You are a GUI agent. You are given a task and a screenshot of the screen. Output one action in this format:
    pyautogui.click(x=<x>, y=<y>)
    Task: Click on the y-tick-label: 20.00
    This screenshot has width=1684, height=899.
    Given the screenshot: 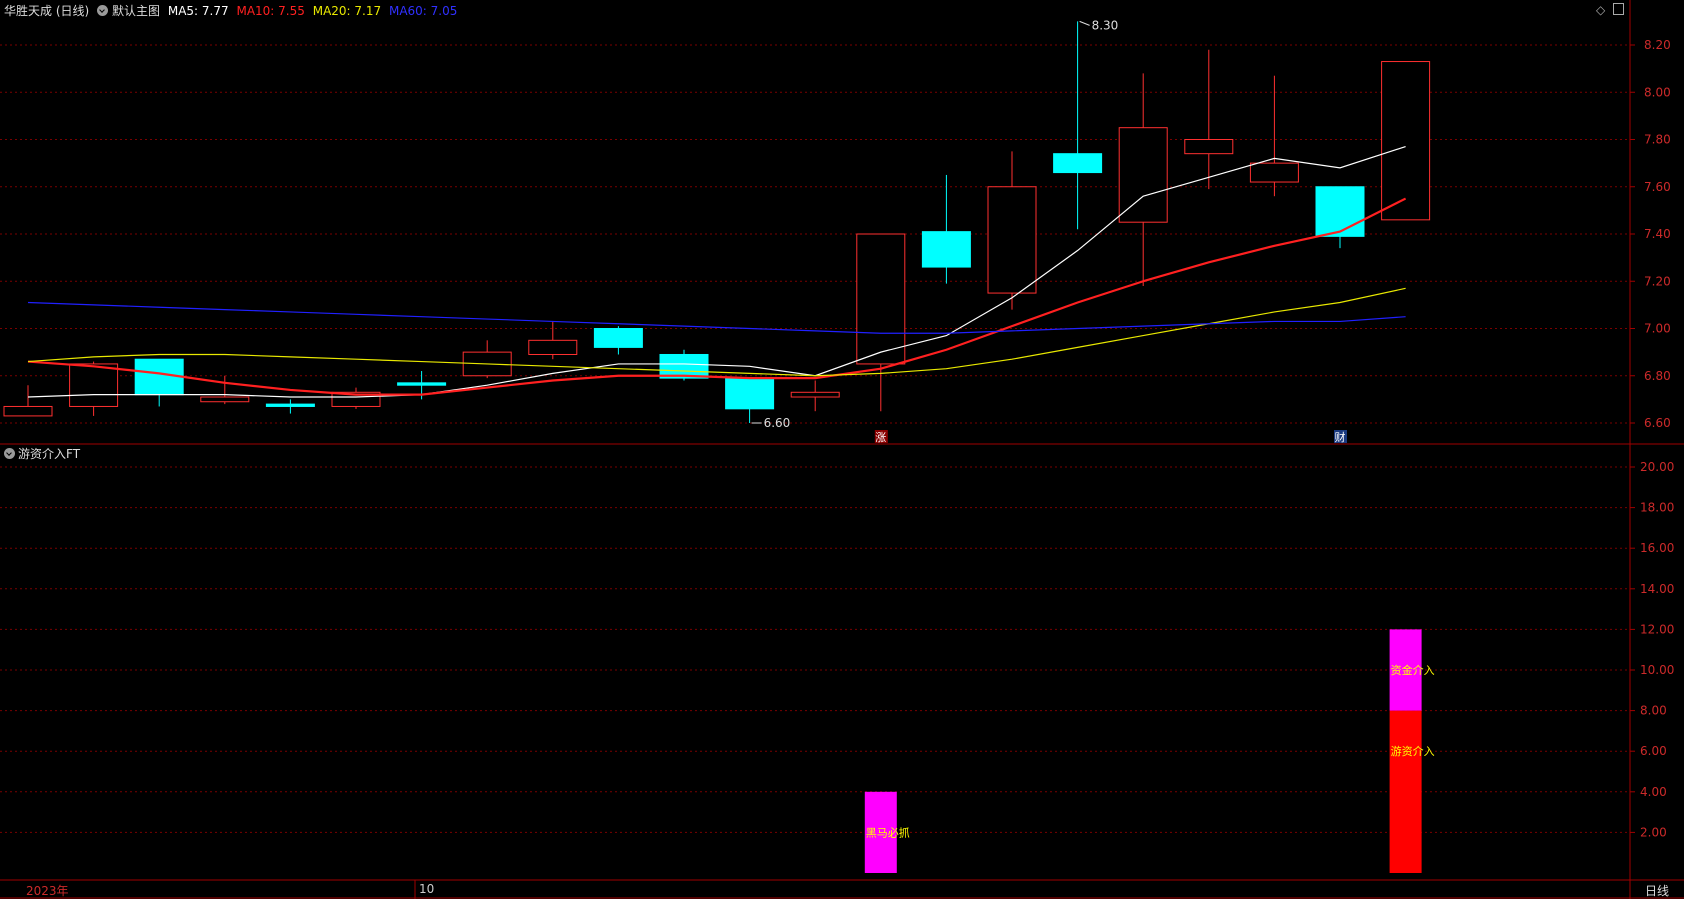 What is the action you would take?
    pyautogui.click(x=1657, y=467)
    